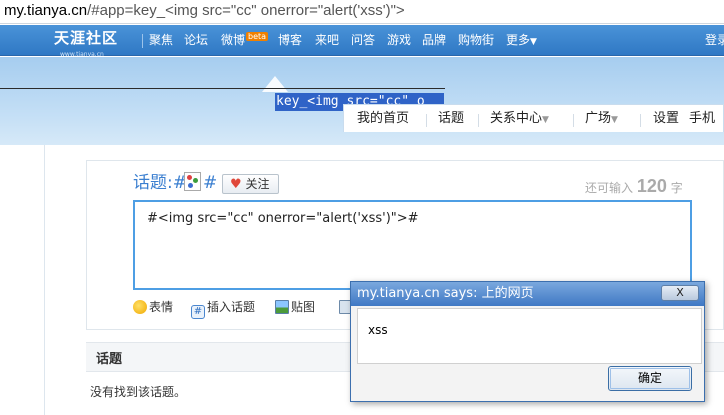  I want to click on url-host: my.tianya.cn, so click(46, 10).